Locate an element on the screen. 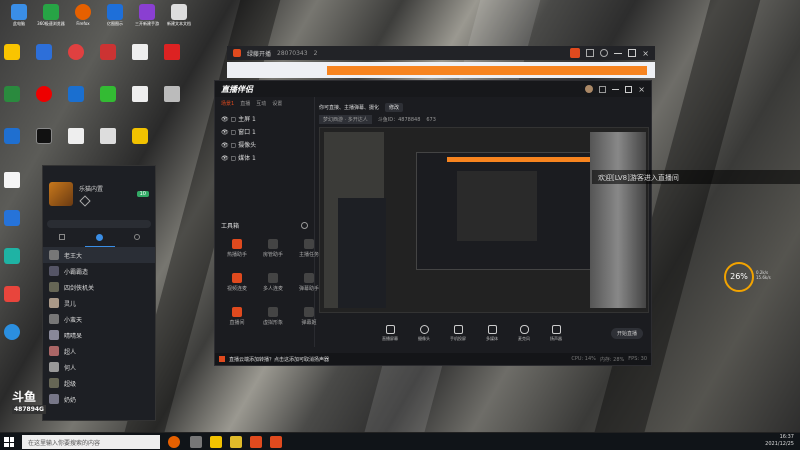 The width and height of the screenshot is (800, 450). tab-interact: 互动 is located at coordinates (261, 103).